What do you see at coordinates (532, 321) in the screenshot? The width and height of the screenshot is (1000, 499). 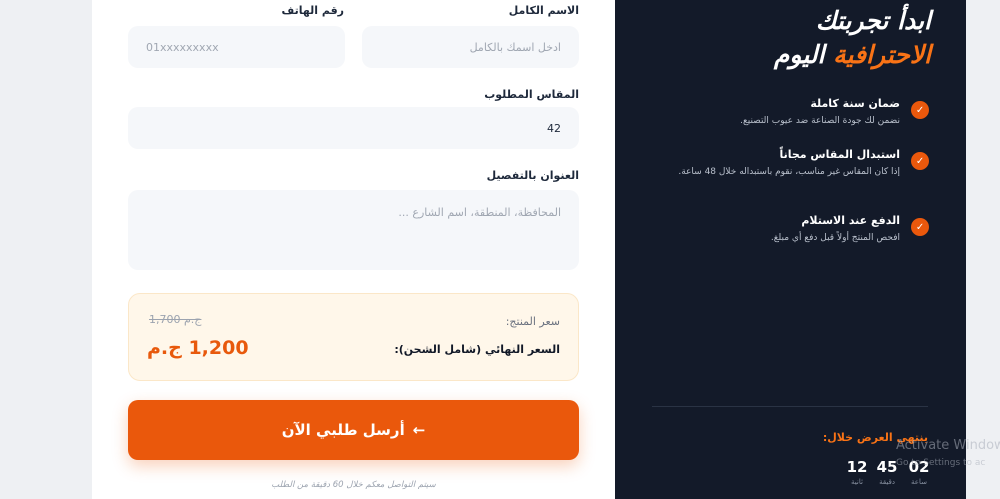 I see `product-price-label: سعر المنتج:` at bounding box center [532, 321].